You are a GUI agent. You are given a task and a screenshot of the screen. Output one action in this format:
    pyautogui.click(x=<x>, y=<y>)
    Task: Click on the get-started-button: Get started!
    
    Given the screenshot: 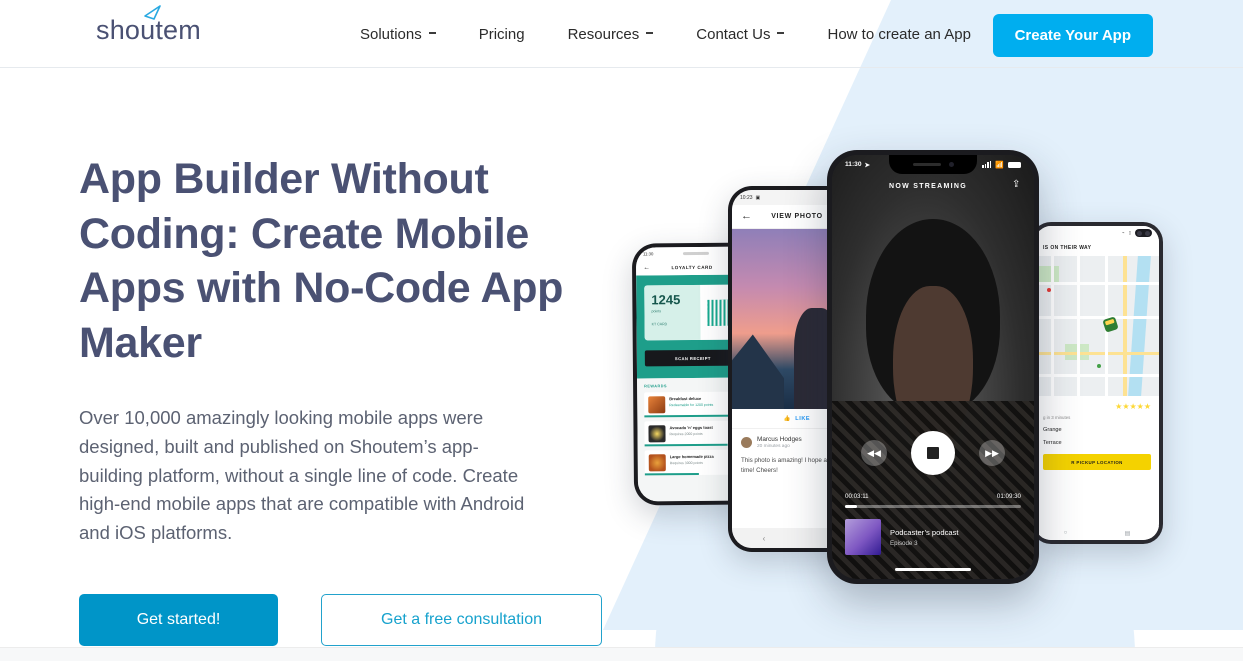 What is the action you would take?
    pyautogui.click(x=178, y=620)
    